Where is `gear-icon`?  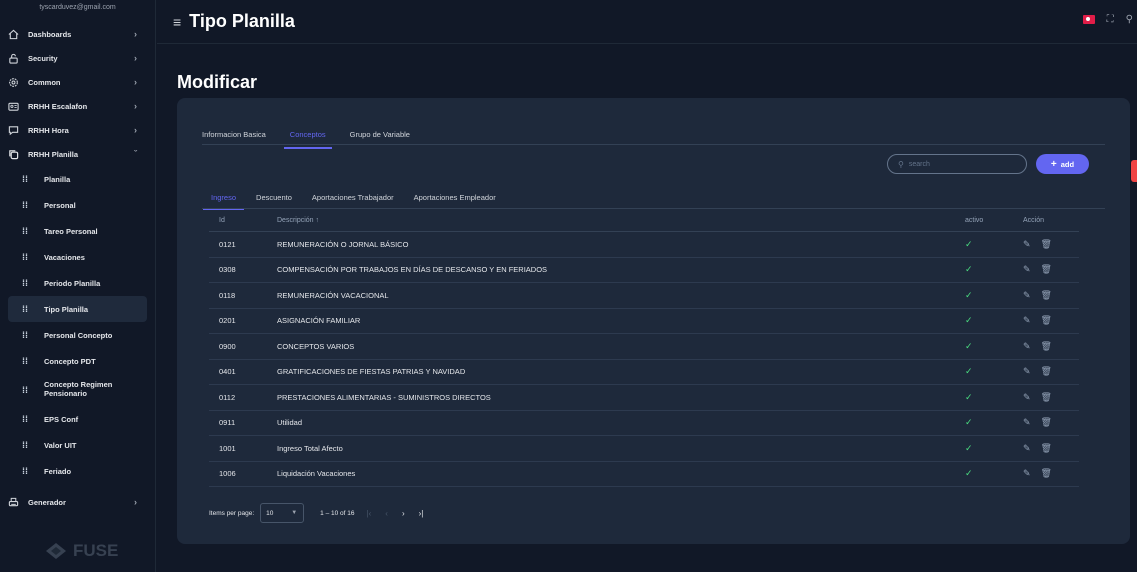 gear-icon is located at coordinates (13, 82).